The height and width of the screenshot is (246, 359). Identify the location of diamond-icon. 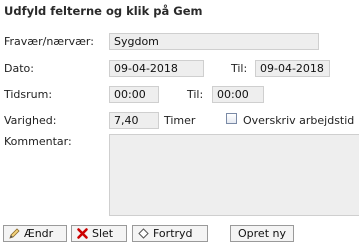
(143, 233).